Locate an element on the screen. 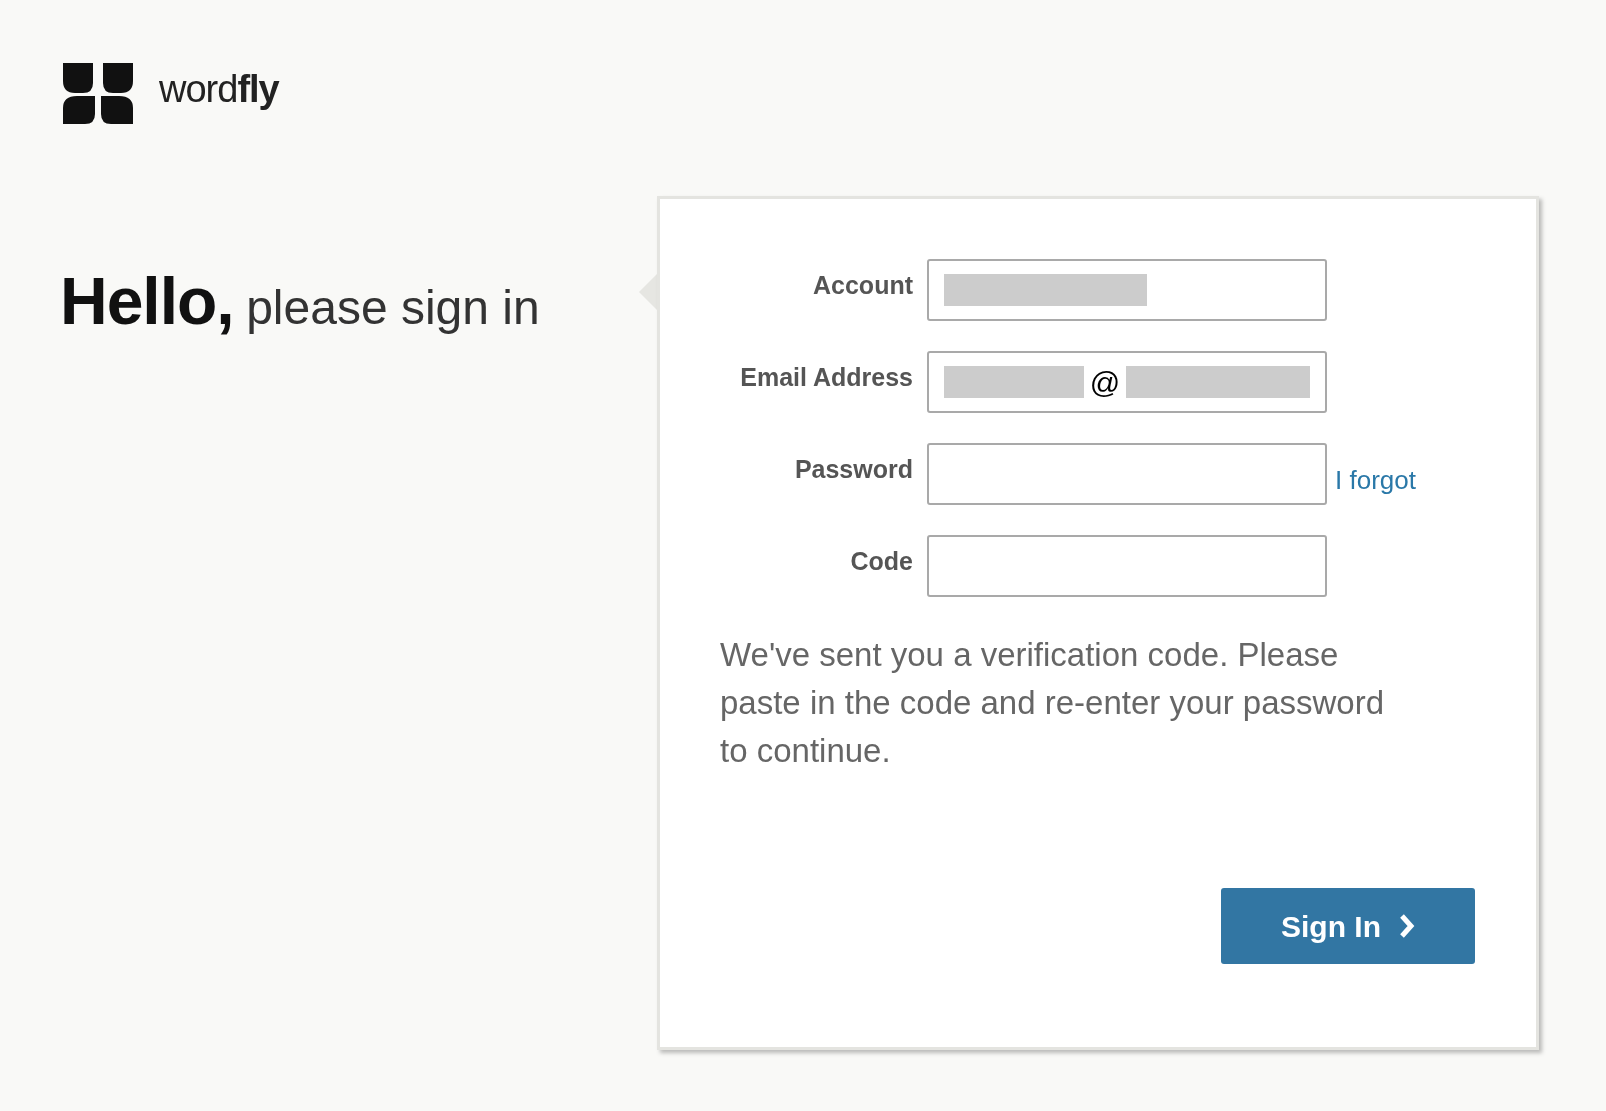 The image size is (1606, 1111). input-field: @ is located at coordinates (1127, 382).